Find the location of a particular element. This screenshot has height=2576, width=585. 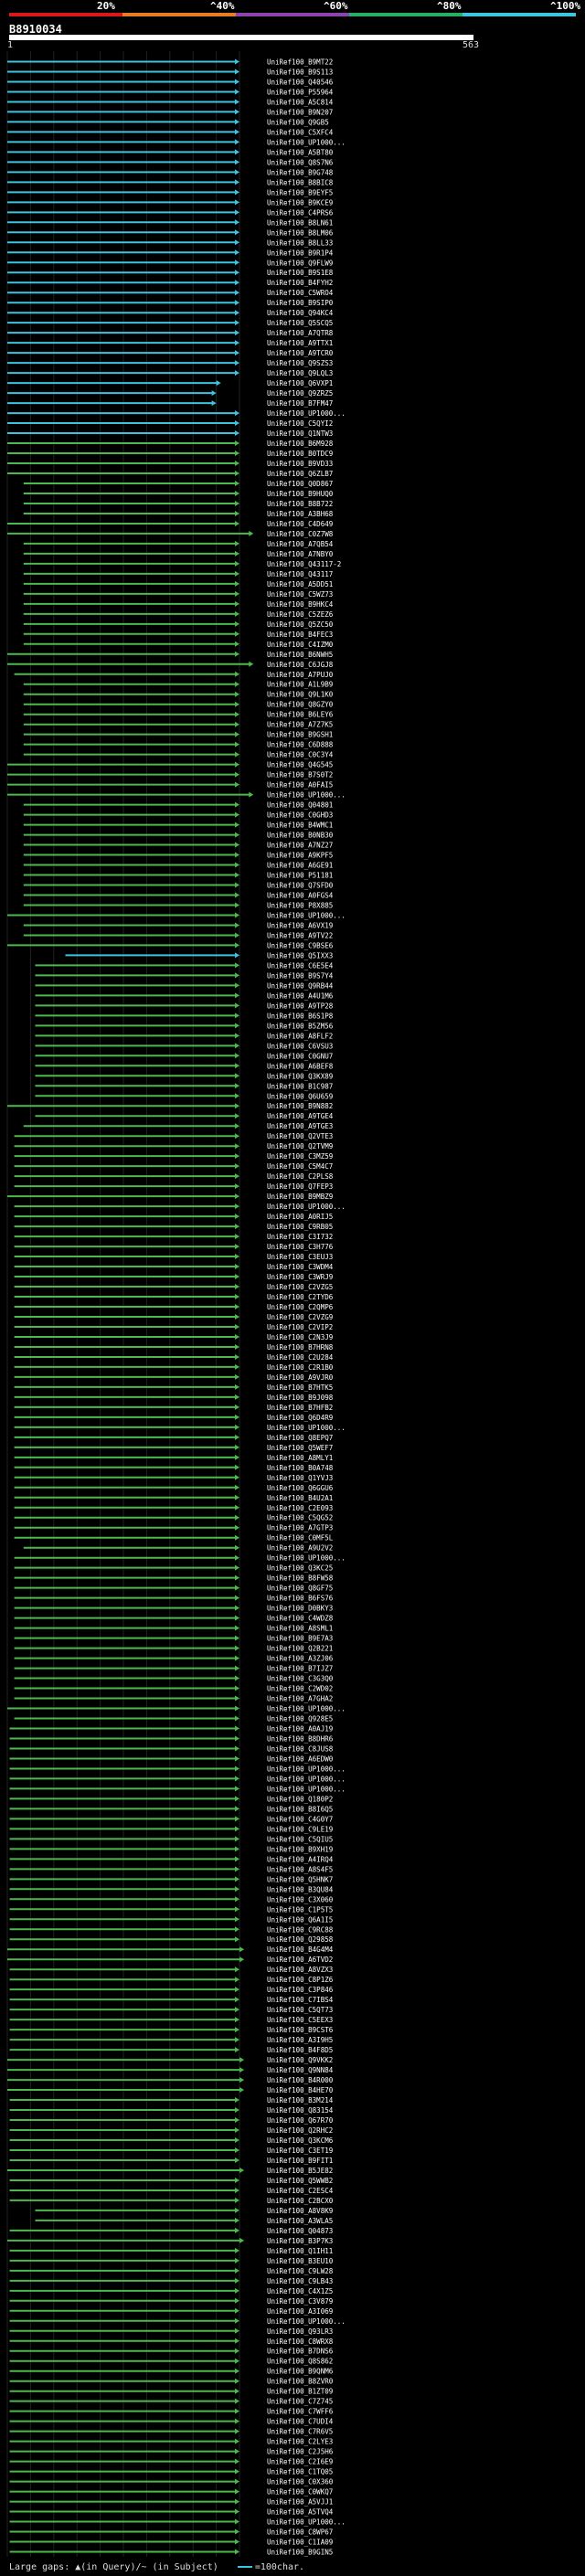

hit-label: UniRef100_C8WP67 is located at coordinates (300, 2532).